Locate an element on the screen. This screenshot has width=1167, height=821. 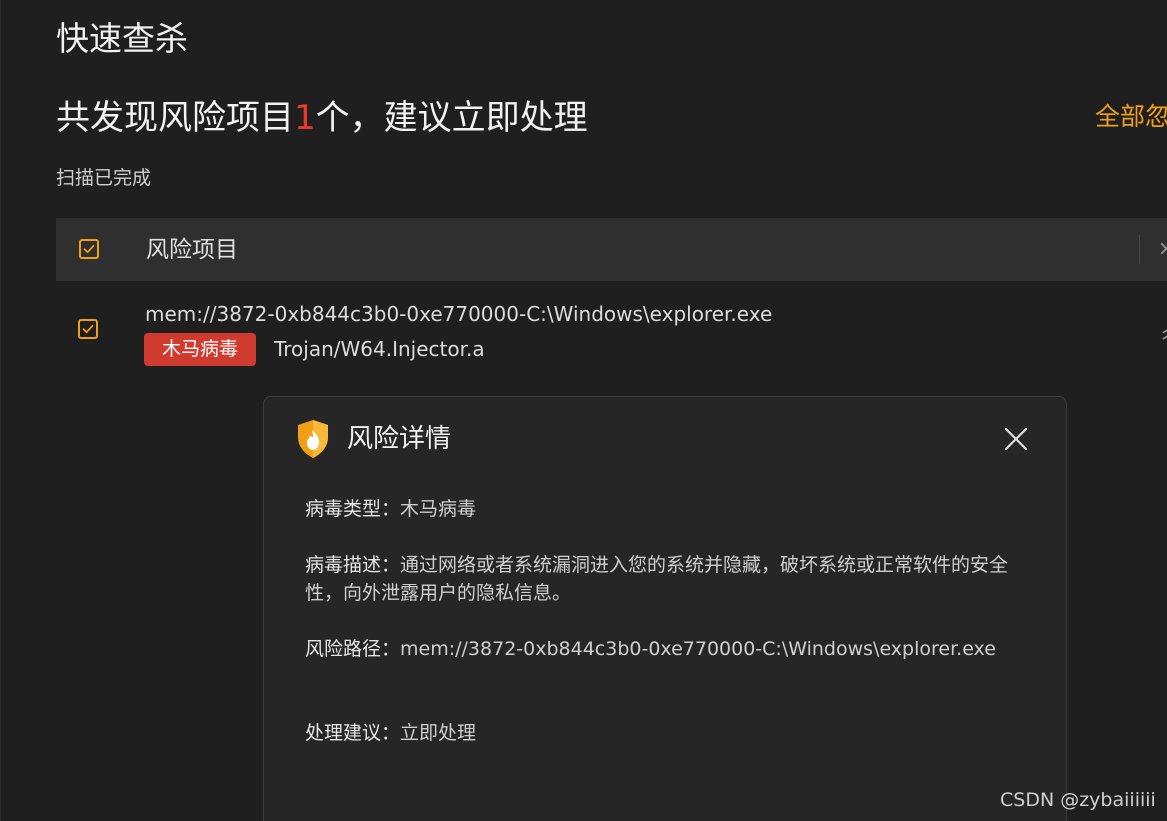
table-header: 风险项目 × is located at coordinates (611, 249).